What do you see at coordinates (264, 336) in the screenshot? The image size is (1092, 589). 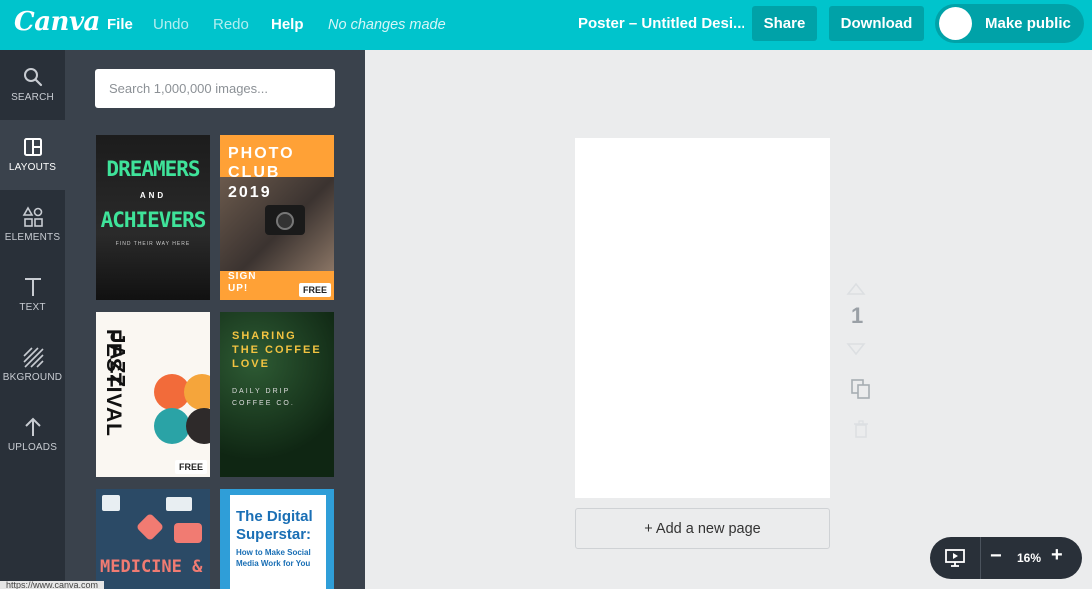 I see `template-headline: SHARING` at bounding box center [264, 336].